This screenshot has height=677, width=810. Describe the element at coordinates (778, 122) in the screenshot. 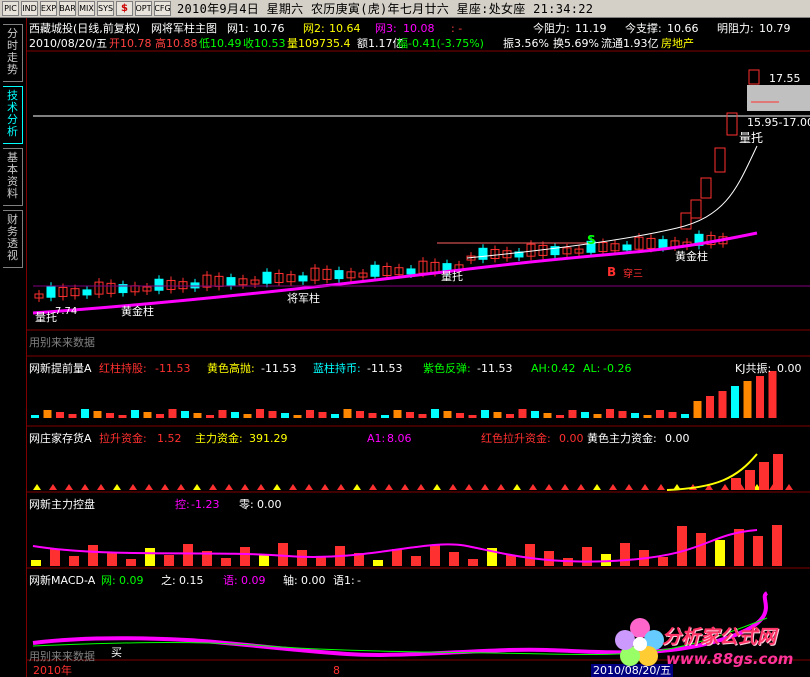

I see `price-range-label: 15.95-17.00` at that location.